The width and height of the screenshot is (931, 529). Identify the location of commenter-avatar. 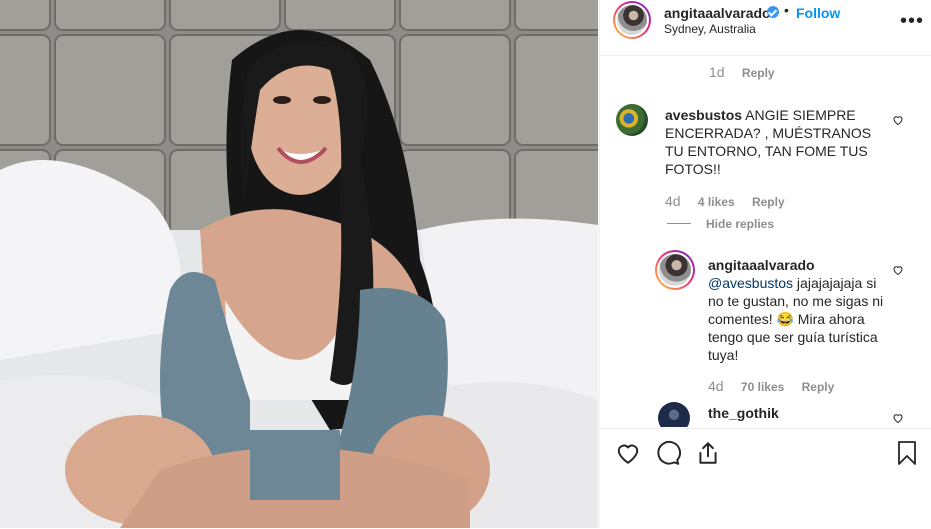
(632, 120).